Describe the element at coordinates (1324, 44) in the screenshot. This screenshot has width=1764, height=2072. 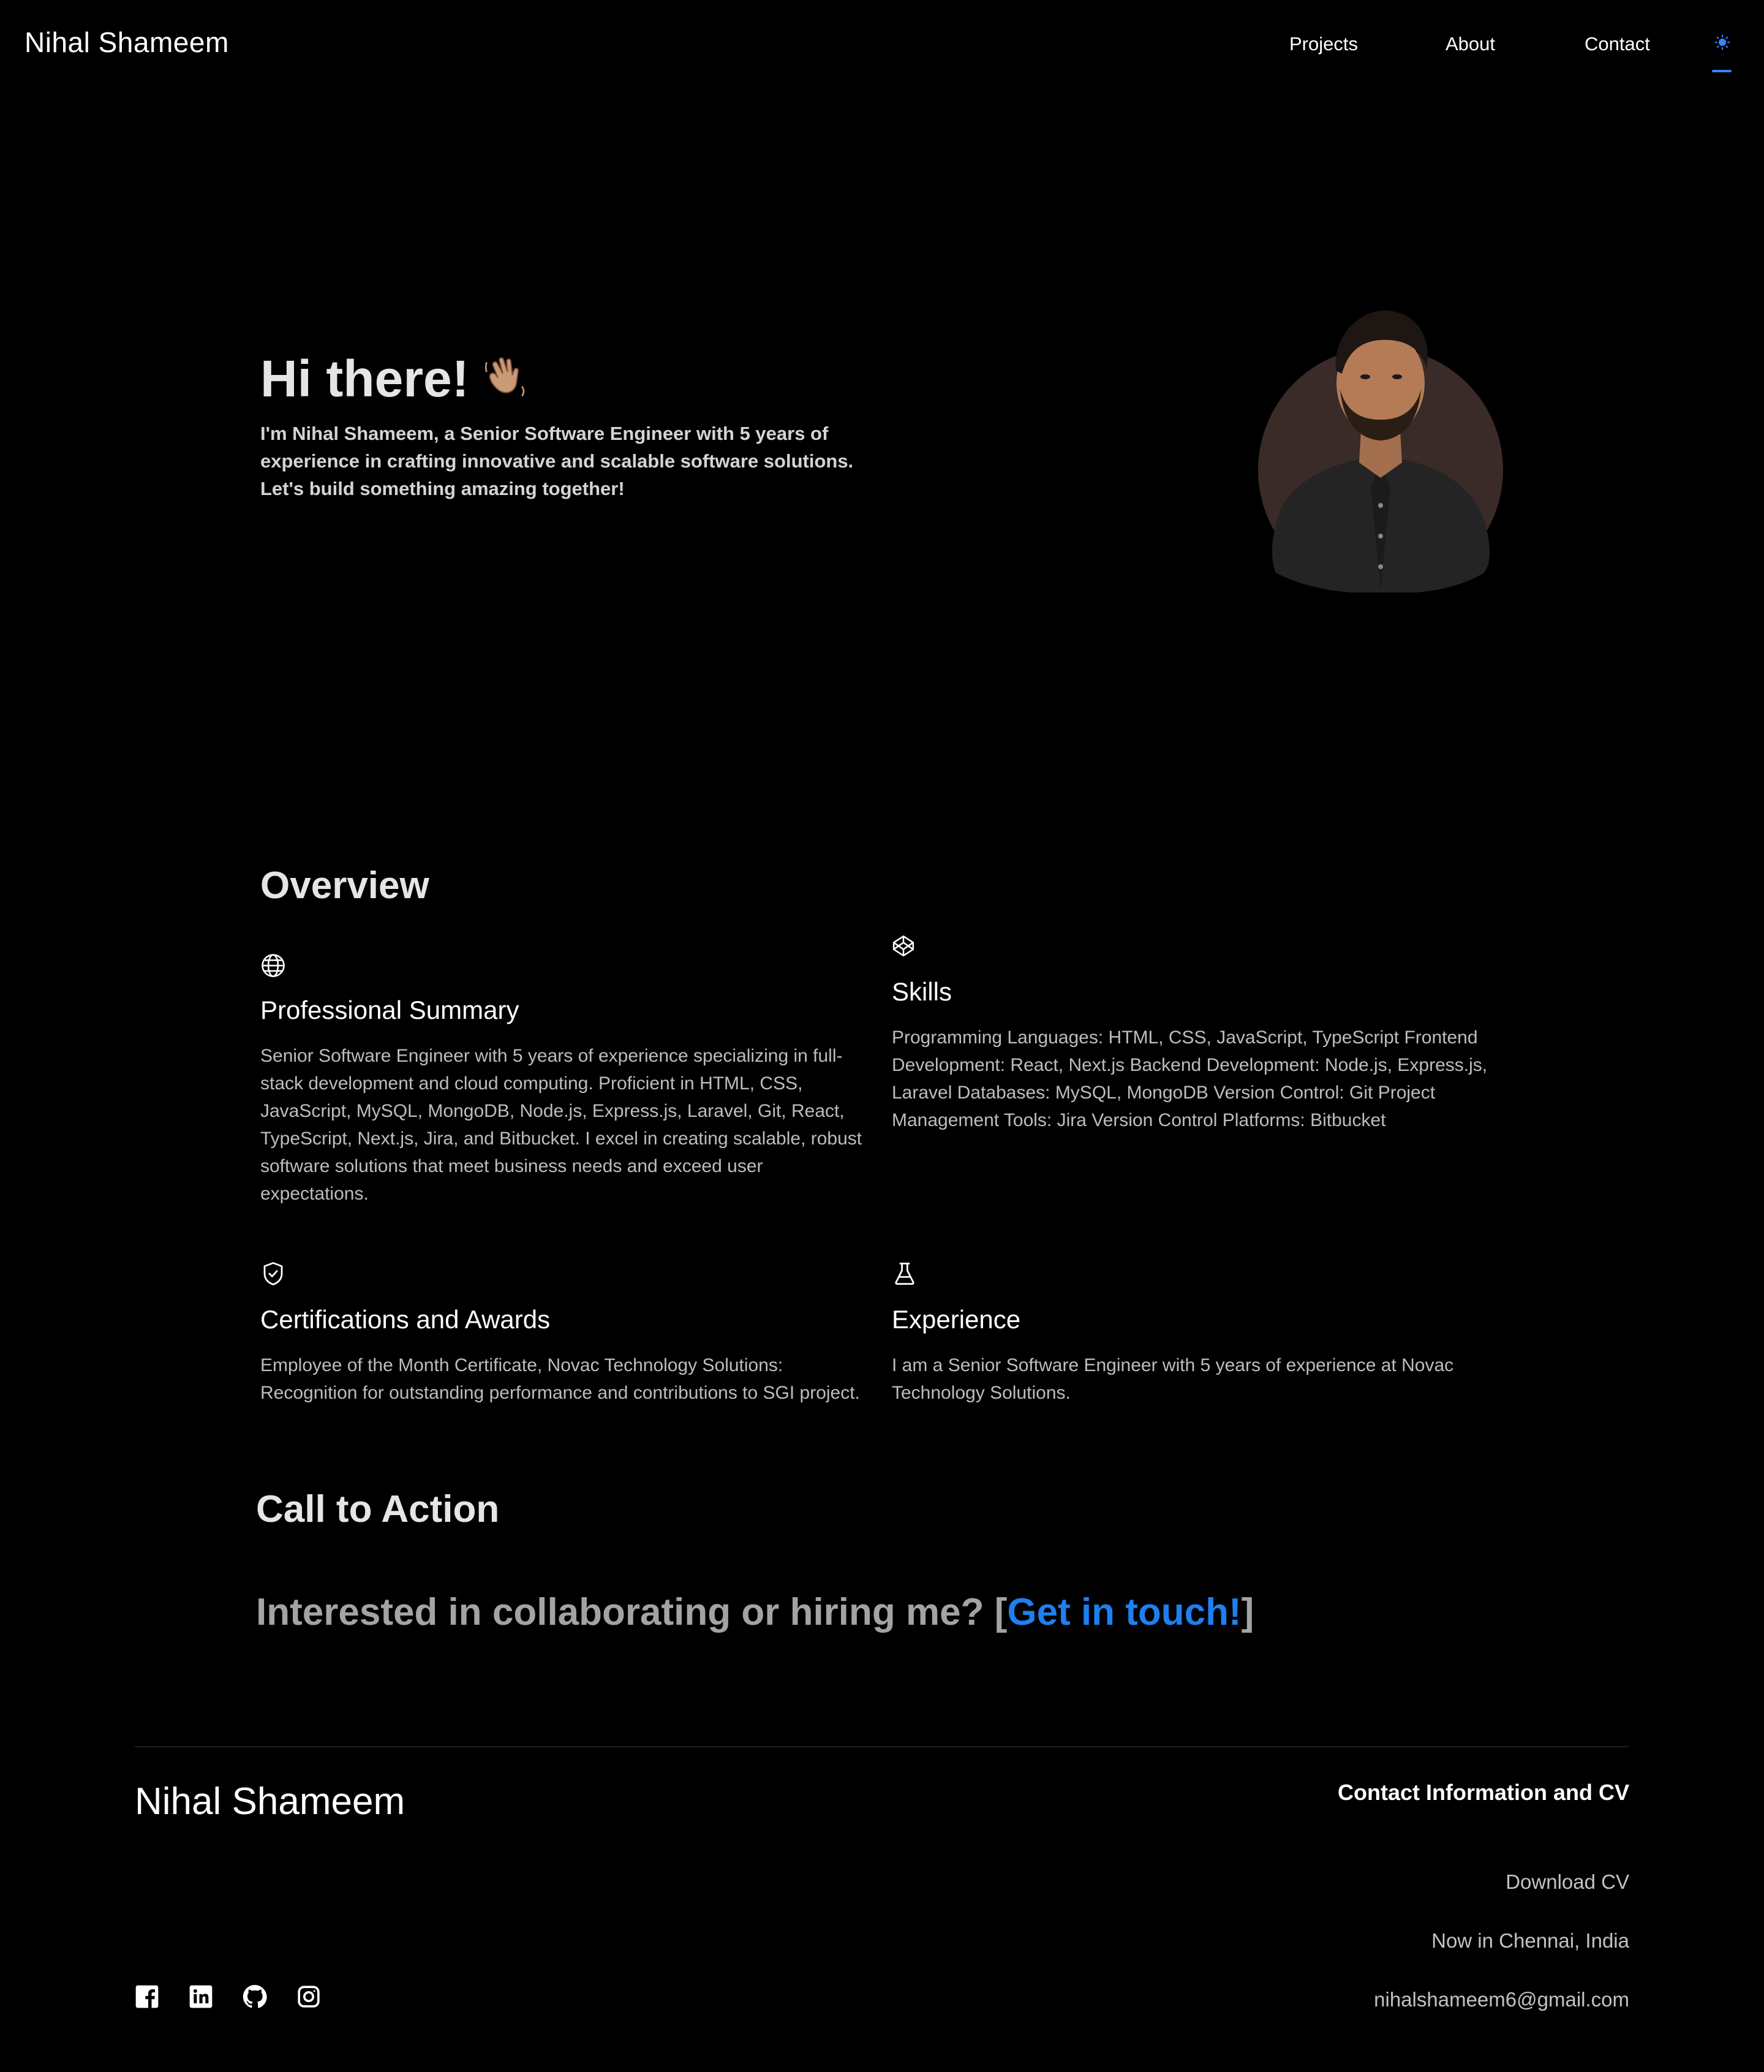
I see `nav-projects: Projects` at that location.